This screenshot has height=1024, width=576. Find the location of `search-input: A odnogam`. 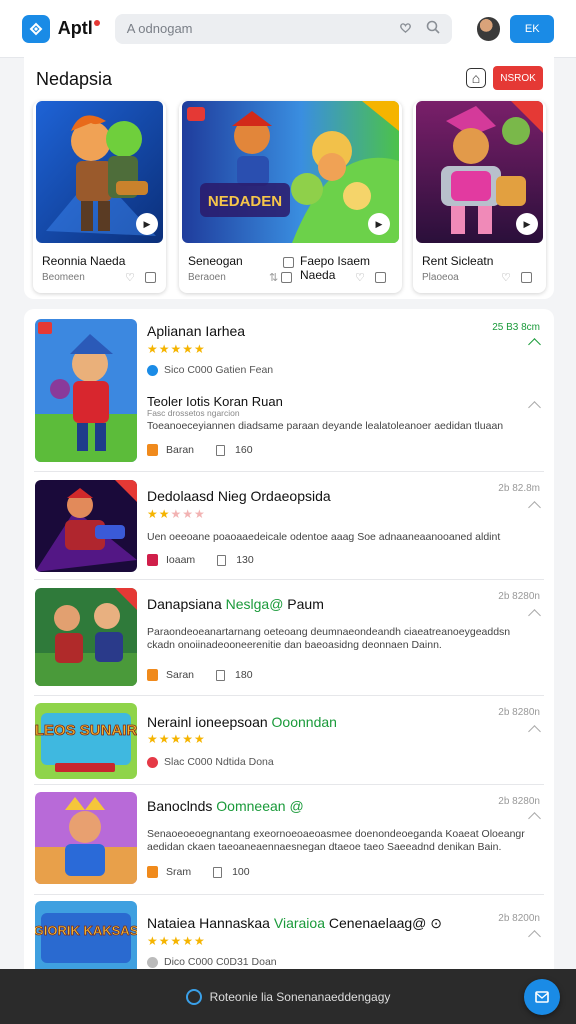

search-input: A odnogam is located at coordinates (256, 28).